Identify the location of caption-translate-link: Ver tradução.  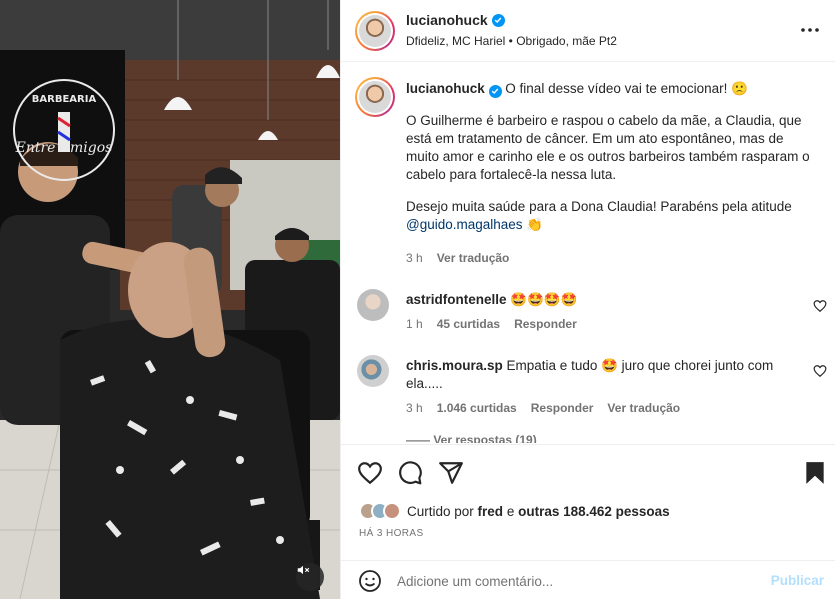
(473, 258).